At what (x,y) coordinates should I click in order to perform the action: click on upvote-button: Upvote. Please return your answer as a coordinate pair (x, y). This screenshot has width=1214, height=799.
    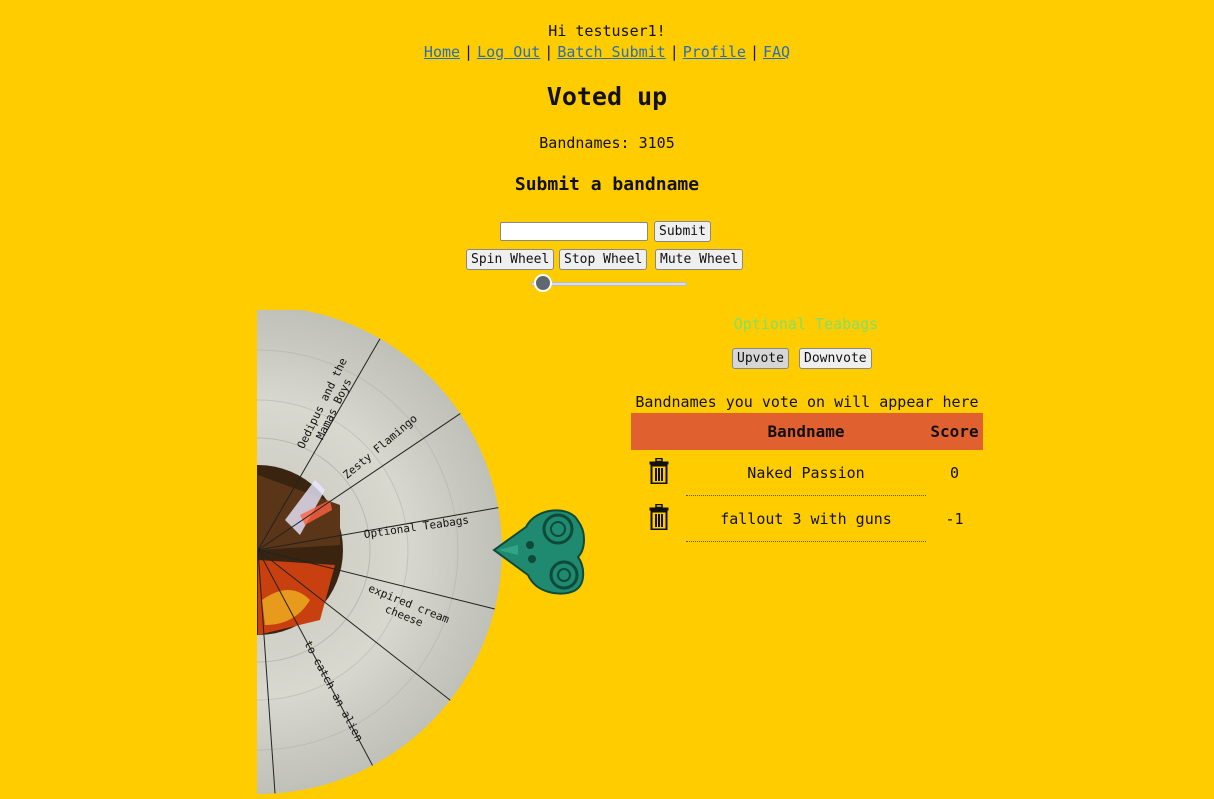
    Looking at the image, I should click on (760, 358).